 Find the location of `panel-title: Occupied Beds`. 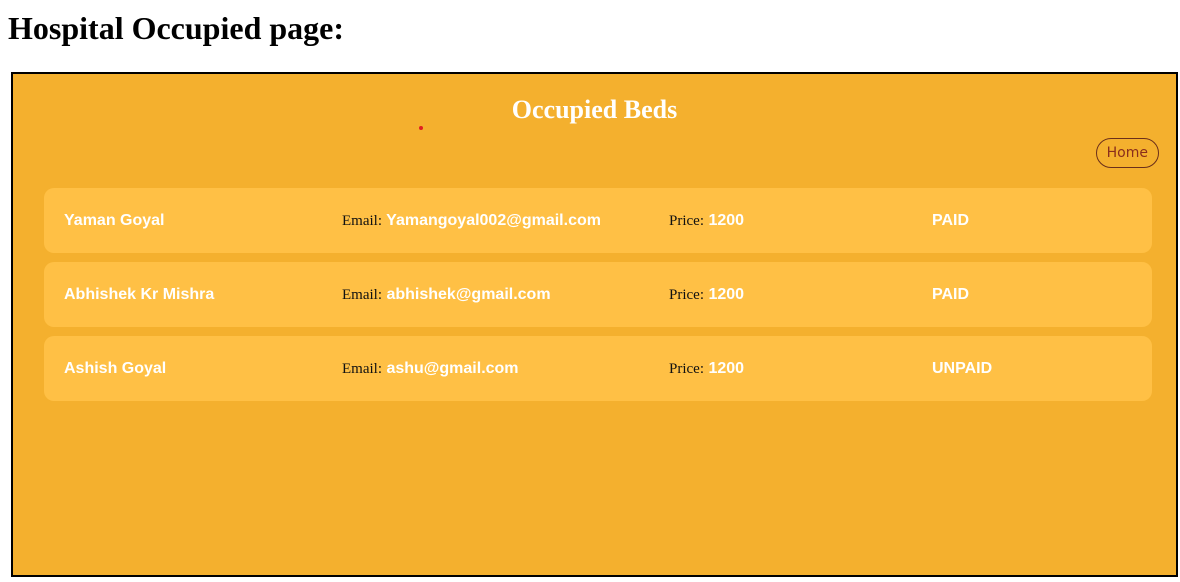

panel-title: Occupied Beds is located at coordinates (594, 109).